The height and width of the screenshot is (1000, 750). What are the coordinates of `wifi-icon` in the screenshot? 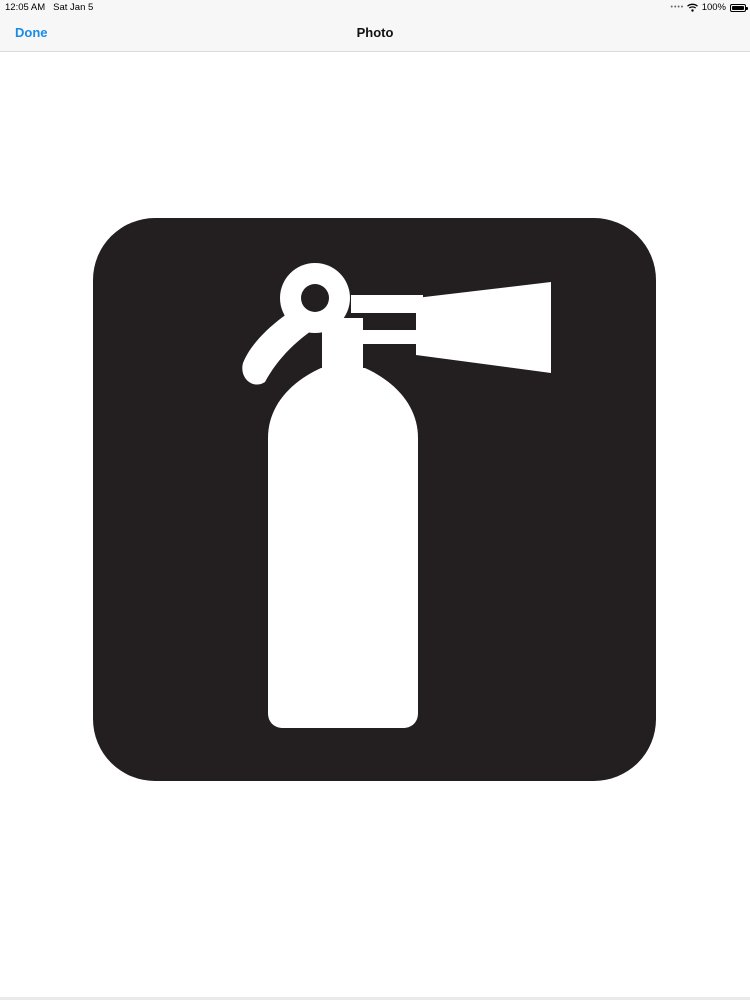 It's located at (692, 7).